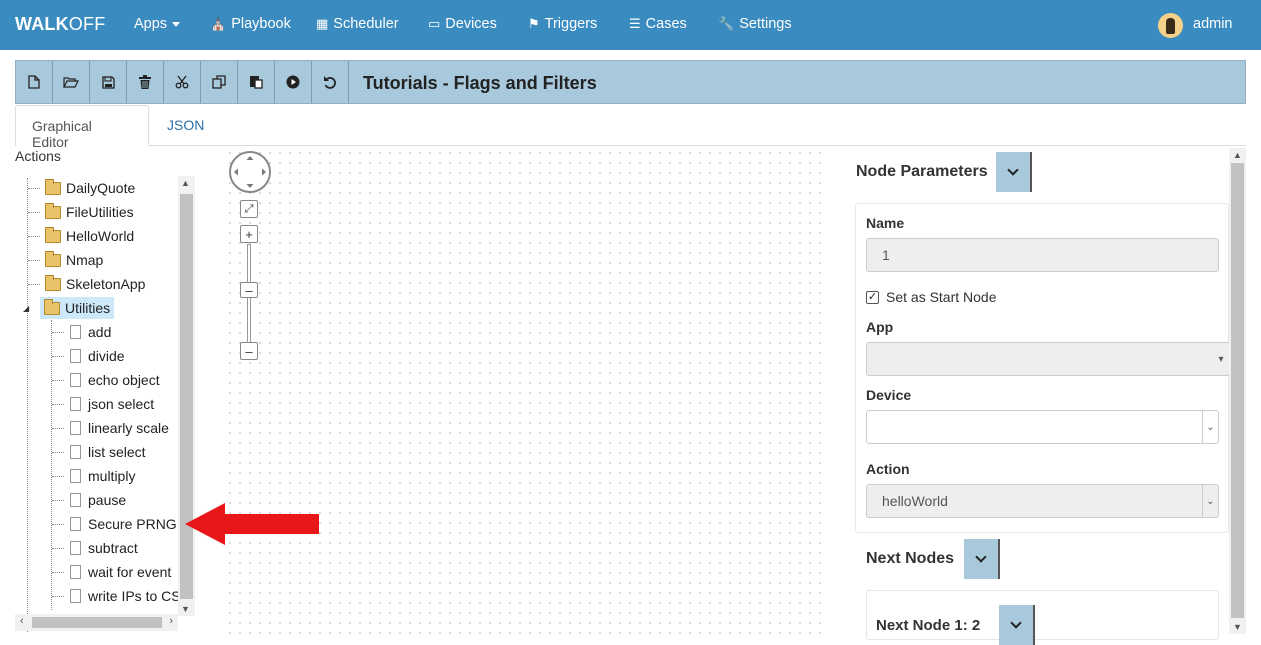 This screenshot has height=645, width=1261. I want to click on tree-app-utilities: Utilities, so click(77, 308).